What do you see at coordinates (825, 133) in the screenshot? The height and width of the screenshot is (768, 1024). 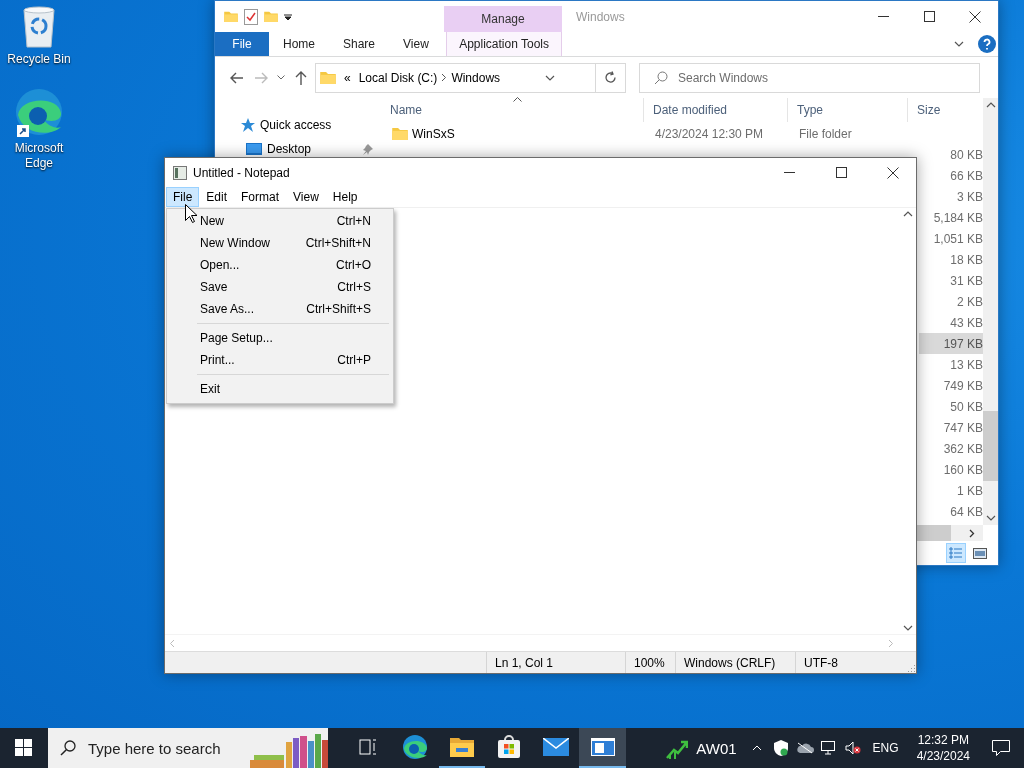 I see `file-type: File folder` at bounding box center [825, 133].